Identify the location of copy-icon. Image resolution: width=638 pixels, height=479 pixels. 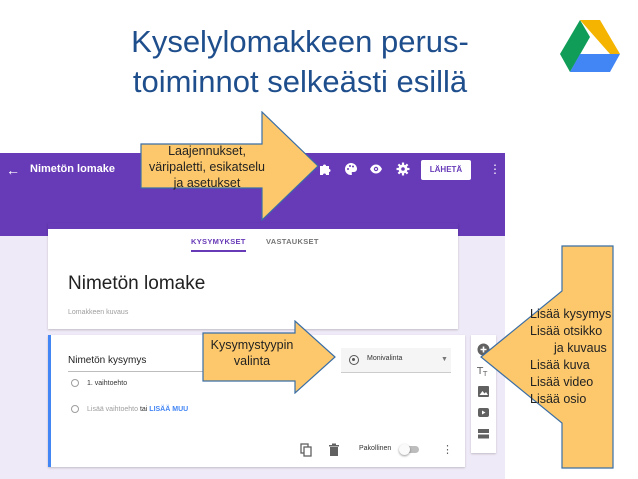
(306, 450).